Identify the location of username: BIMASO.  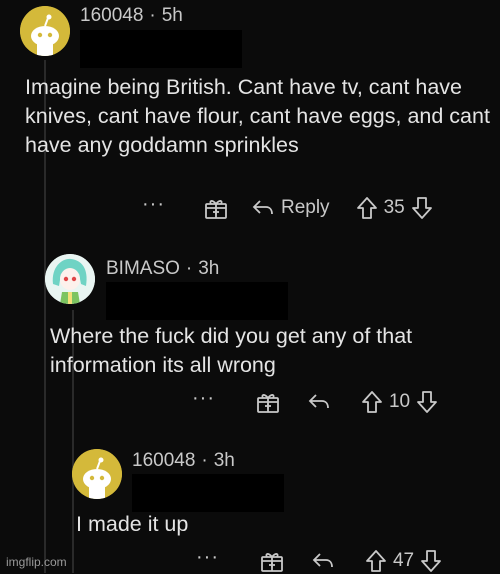
(143, 268).